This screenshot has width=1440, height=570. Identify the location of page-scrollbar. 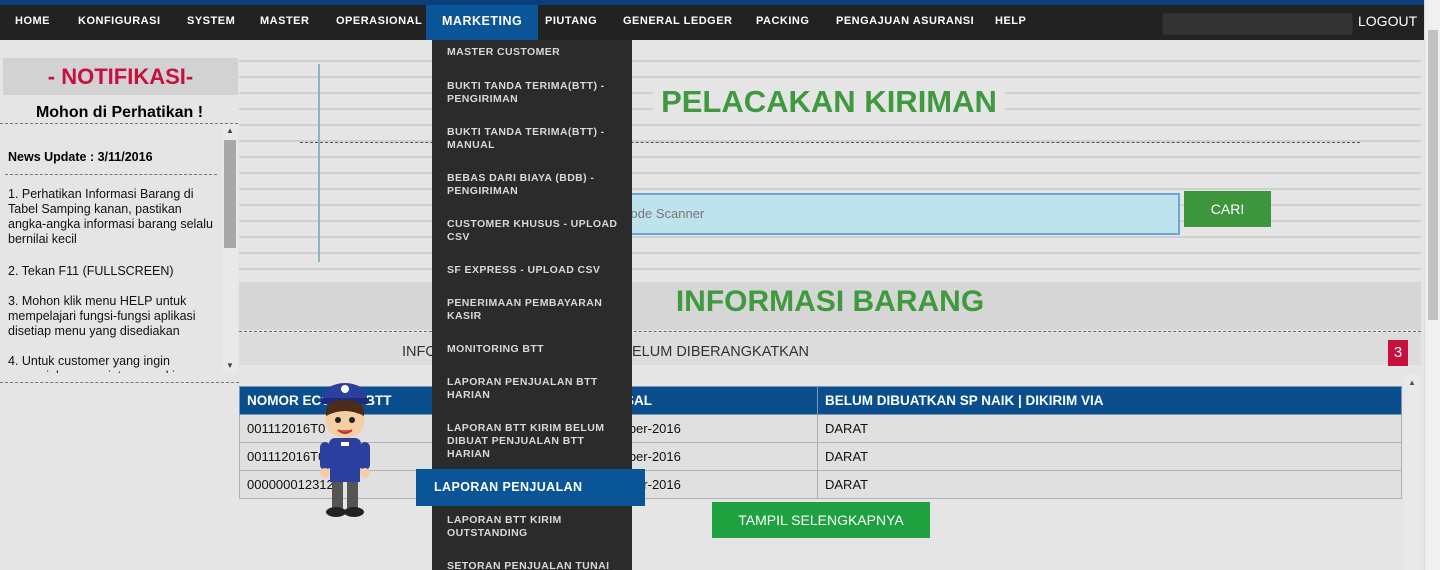
(1432, 285).